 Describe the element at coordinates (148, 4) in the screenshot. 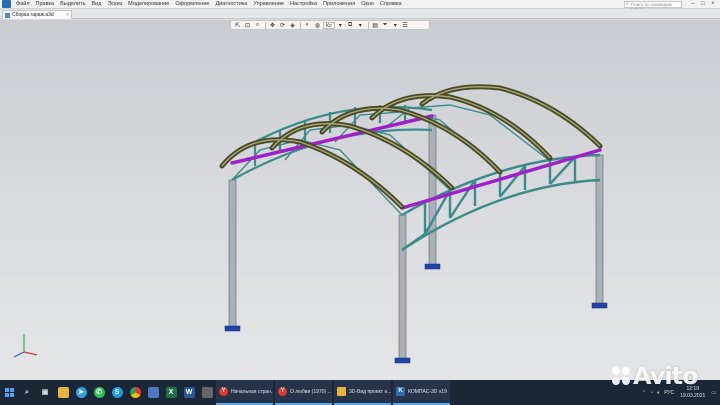

I see `menu-modeling: Моделирование` at that location.